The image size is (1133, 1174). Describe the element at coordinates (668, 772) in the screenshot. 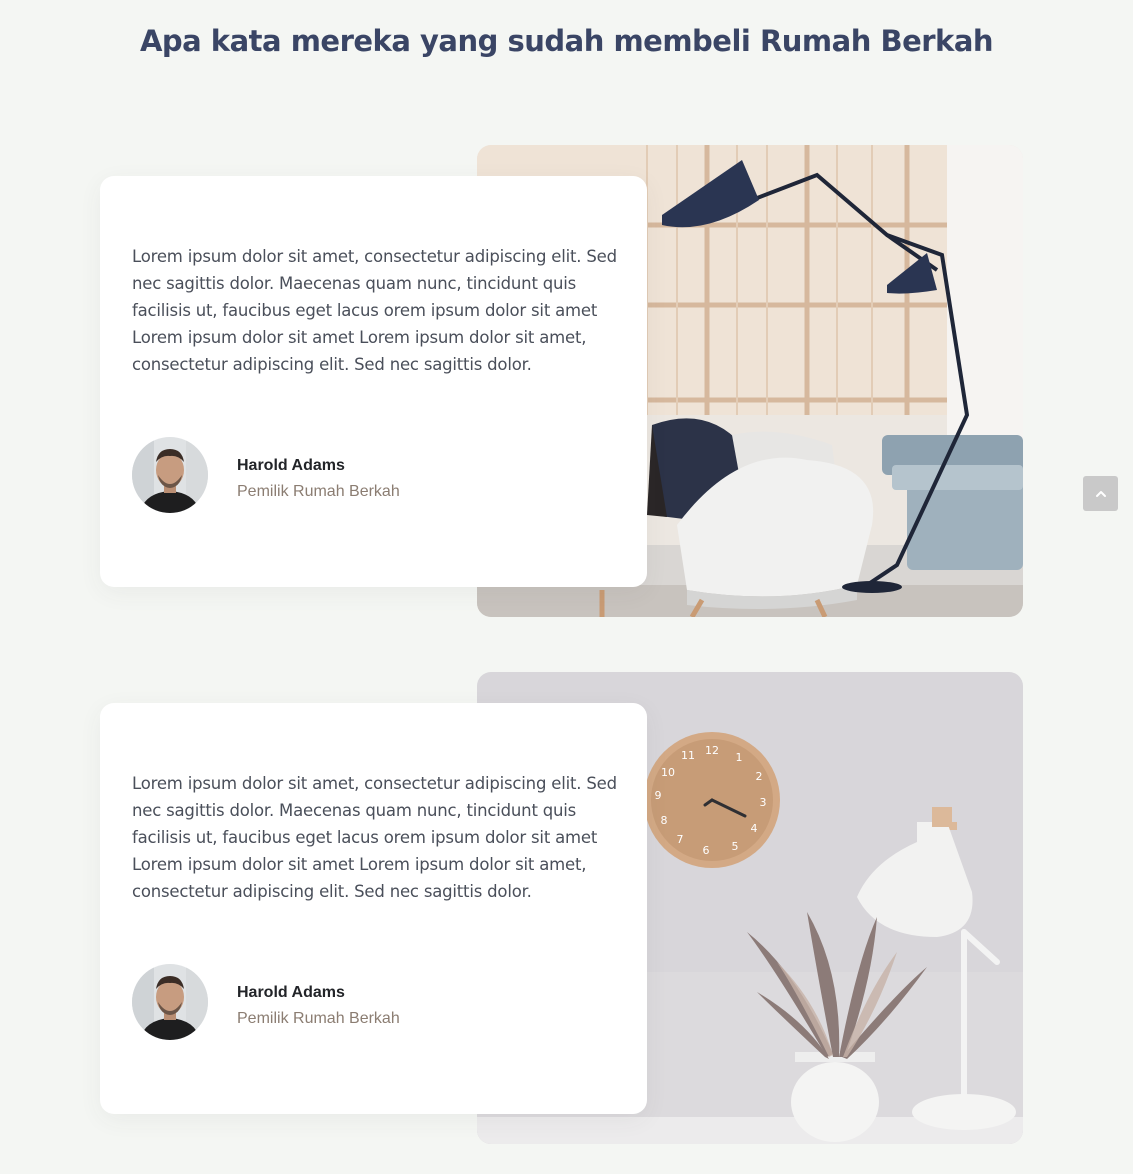

I see `svg-text: 10` at that location.